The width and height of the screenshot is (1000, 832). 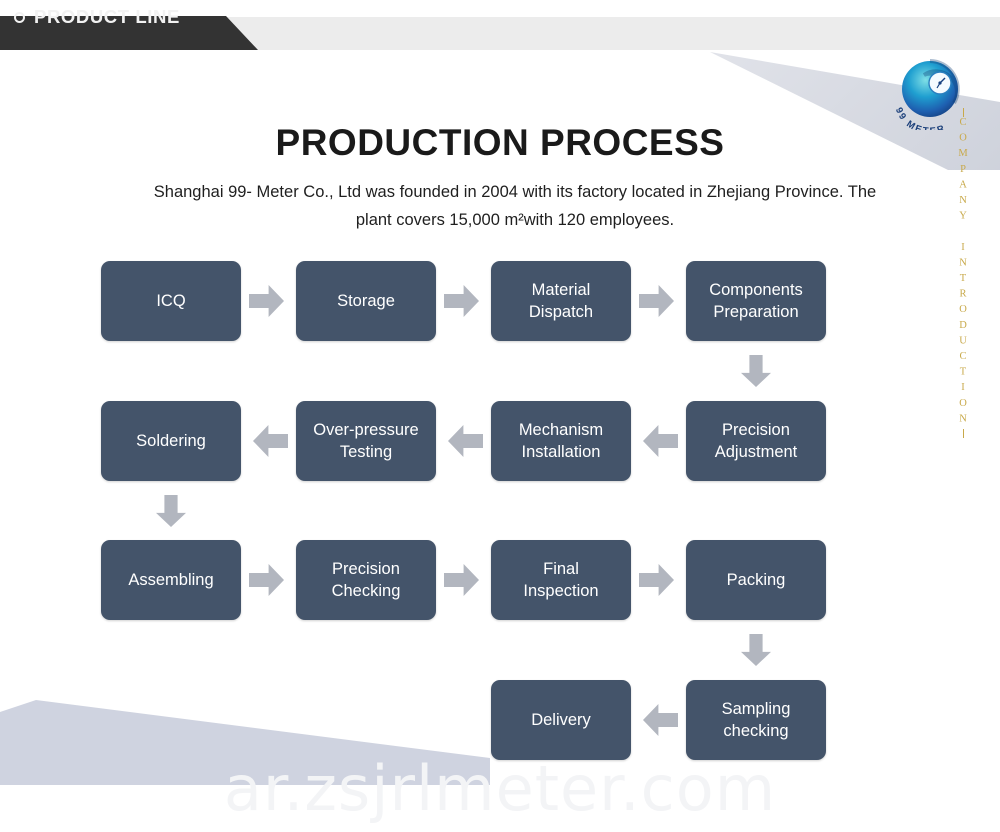 I want to click on arrow-right-storage-to-material-dispatch, so click(x=461, y=301).